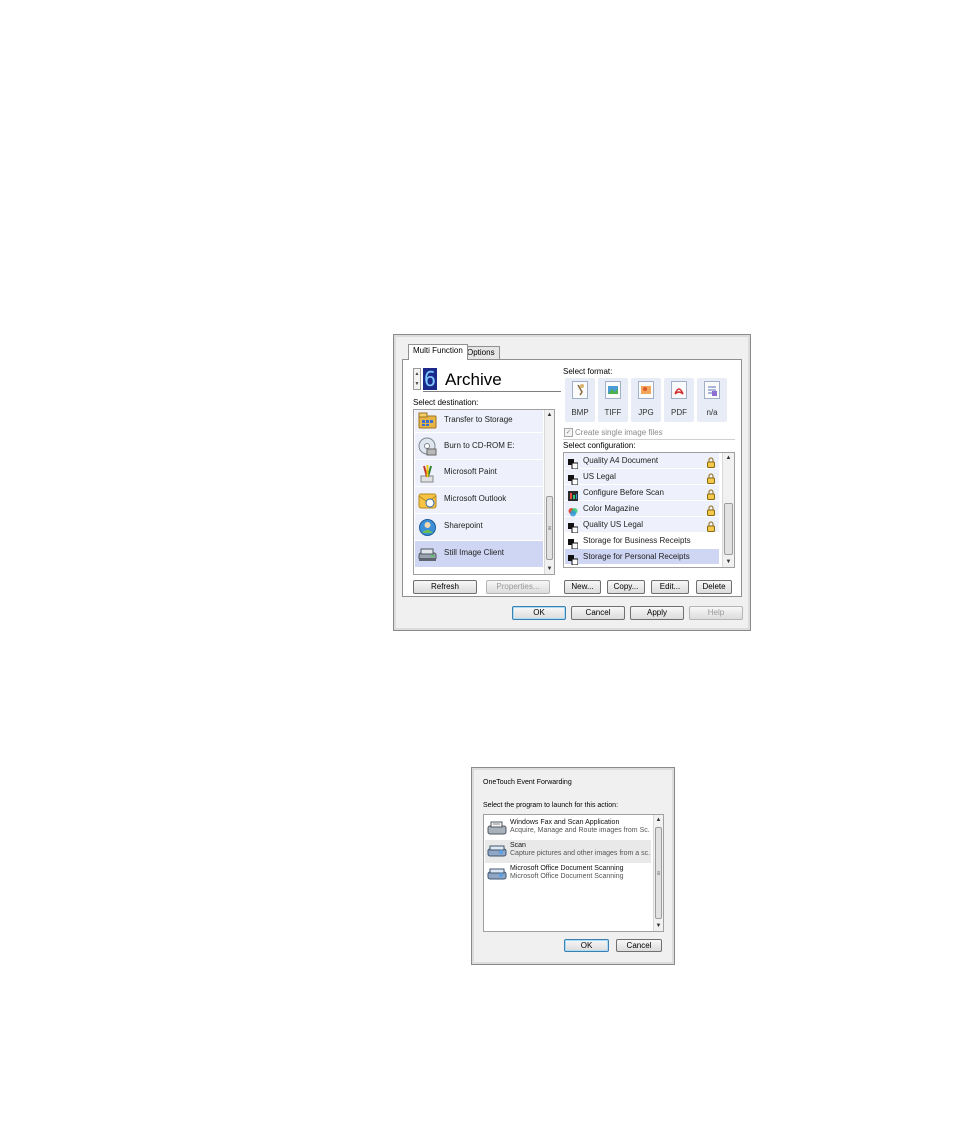 The width and height of the screenshot is (954, 1145). What do you see at coordinates (642, 477) in the screenshot?
I see `list-item-configuration: US Legal` at bounding box center [642, 477].